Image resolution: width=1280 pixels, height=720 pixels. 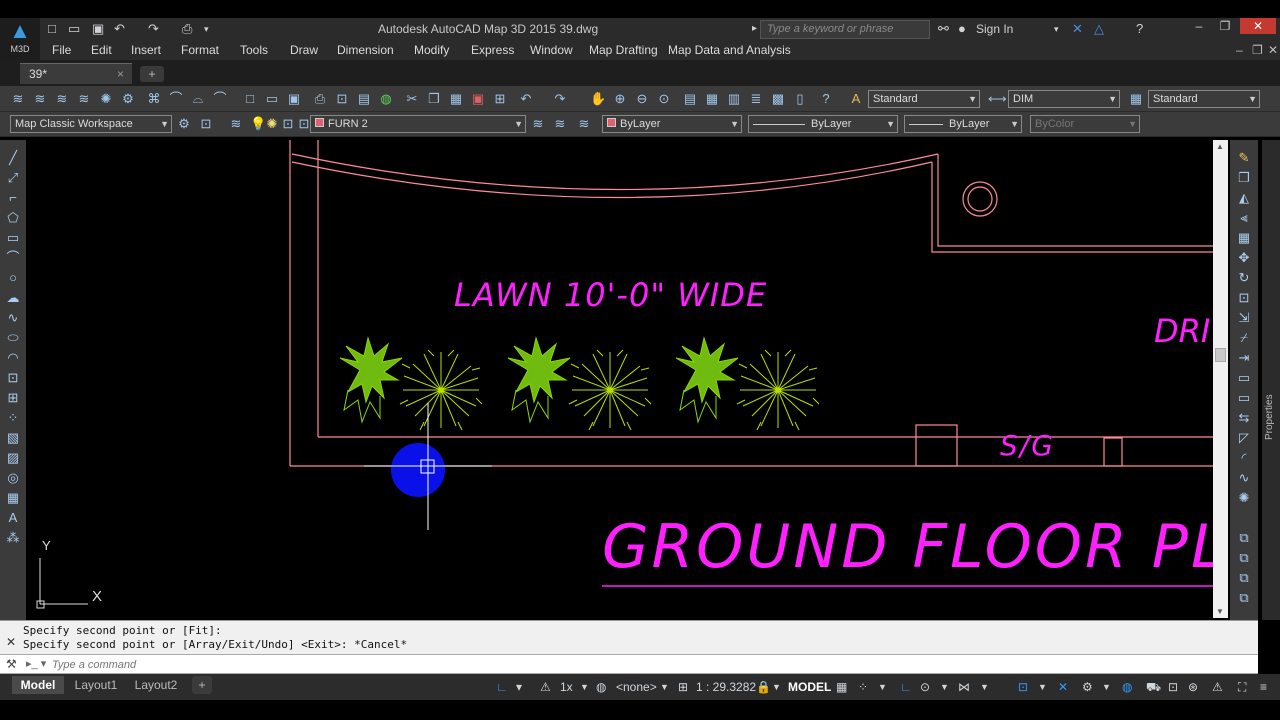 I want to click on scroll-thumb, so click(x=1220, y=355).